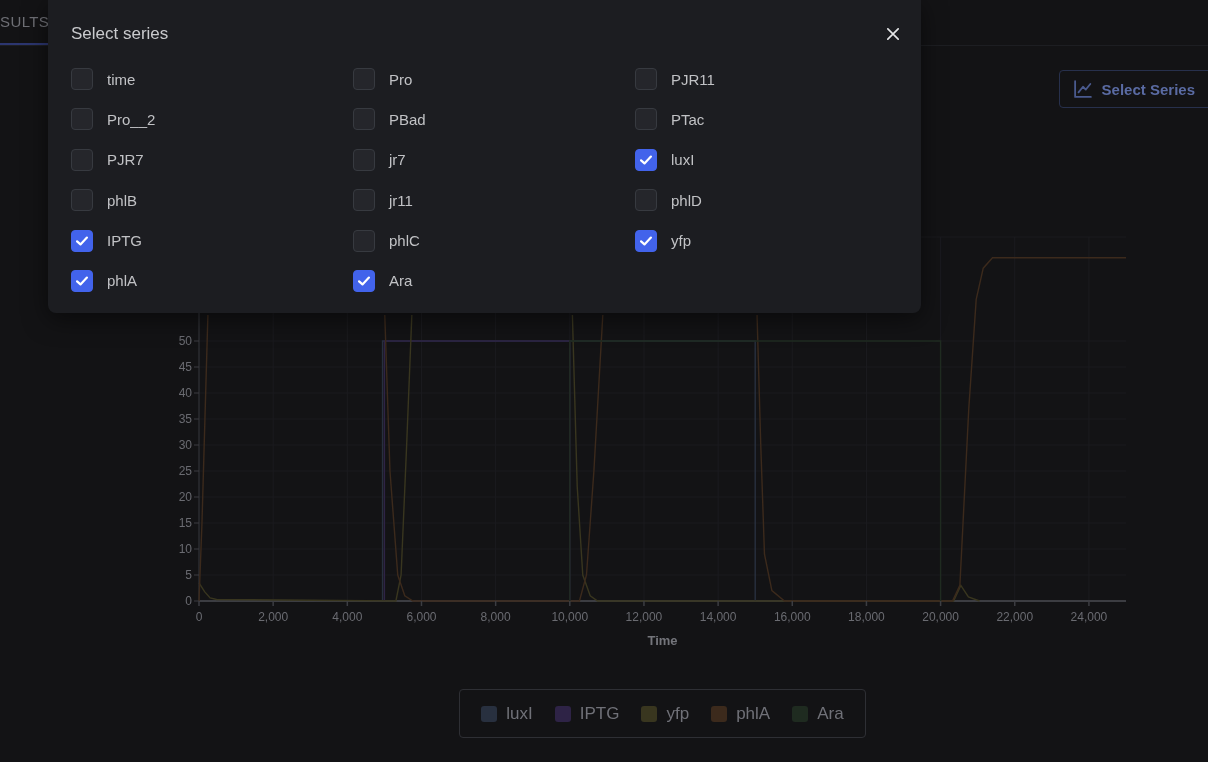 The image size is (1208, 762). I want to click on axis-tick-label: 50, so click(185, 341).